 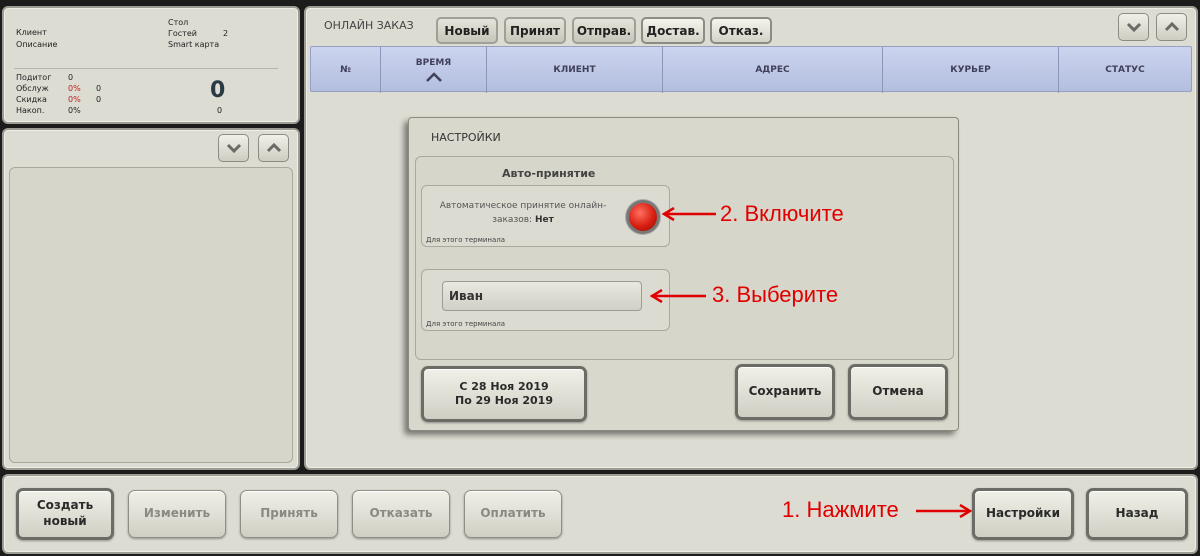 What do you see at coordinates (37, 44) in the screenshot?
I see `description-label: Описание` at bounding box center [37, 44].